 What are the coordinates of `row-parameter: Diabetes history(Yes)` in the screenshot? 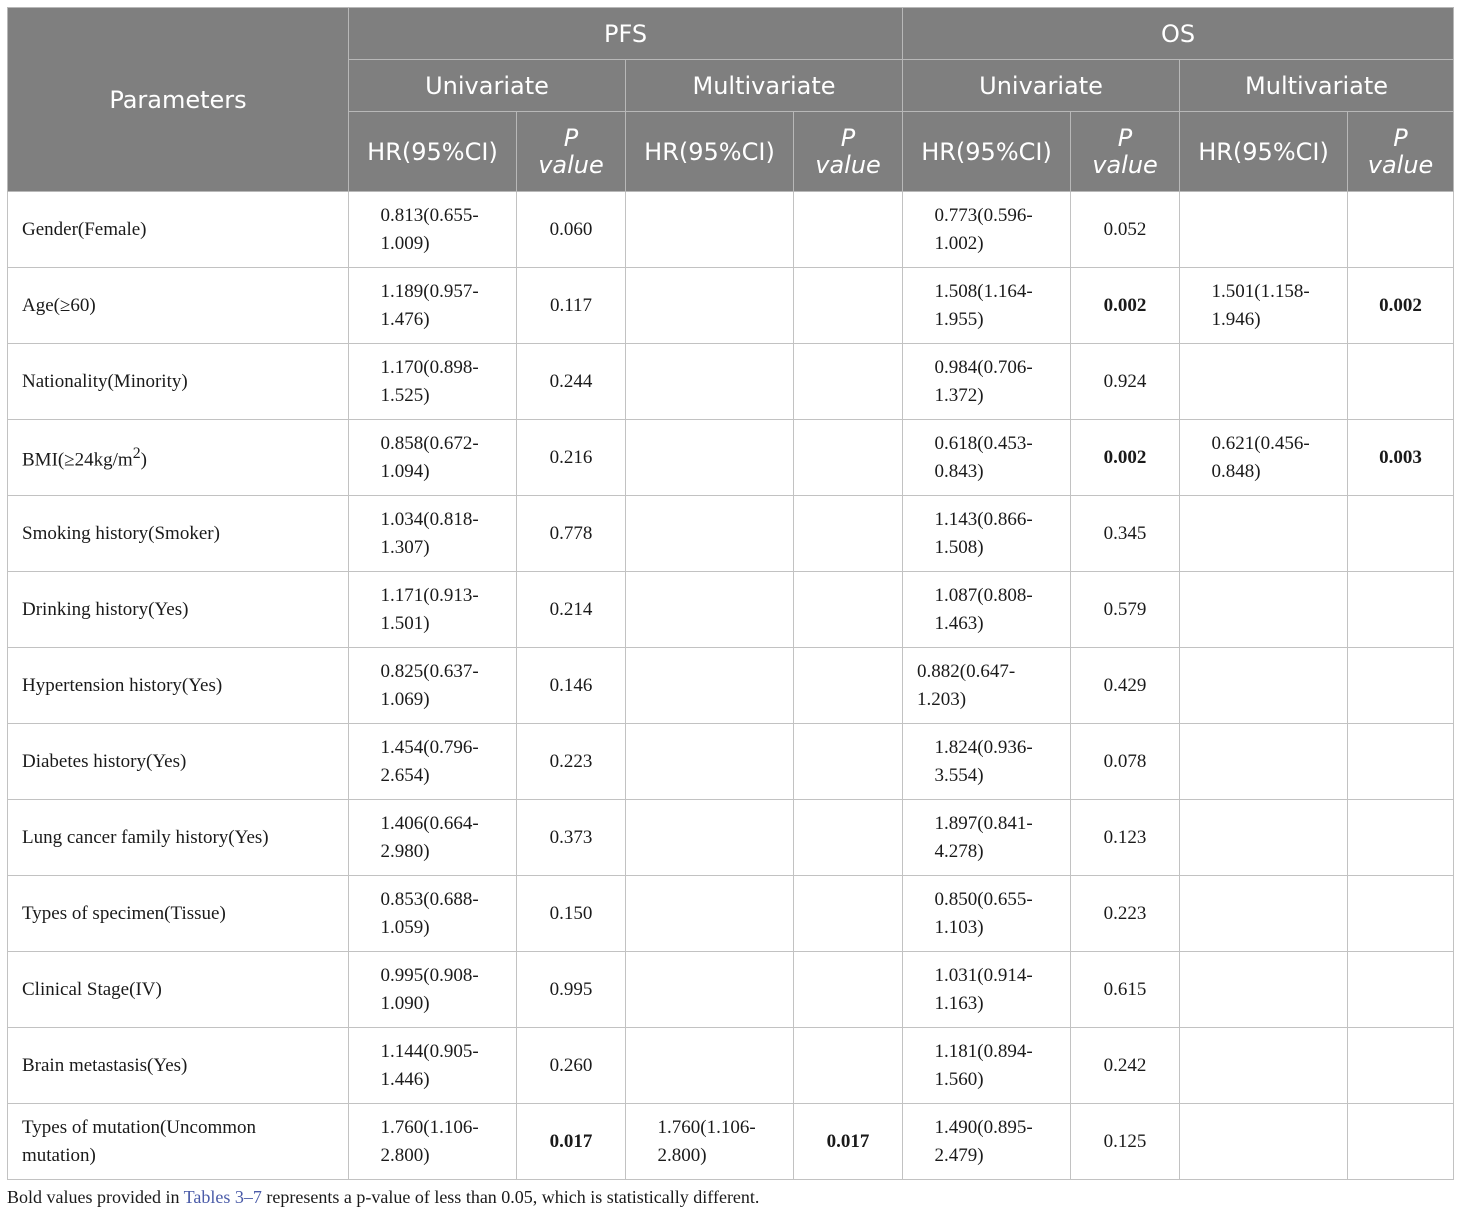 It's located at (178, 761).